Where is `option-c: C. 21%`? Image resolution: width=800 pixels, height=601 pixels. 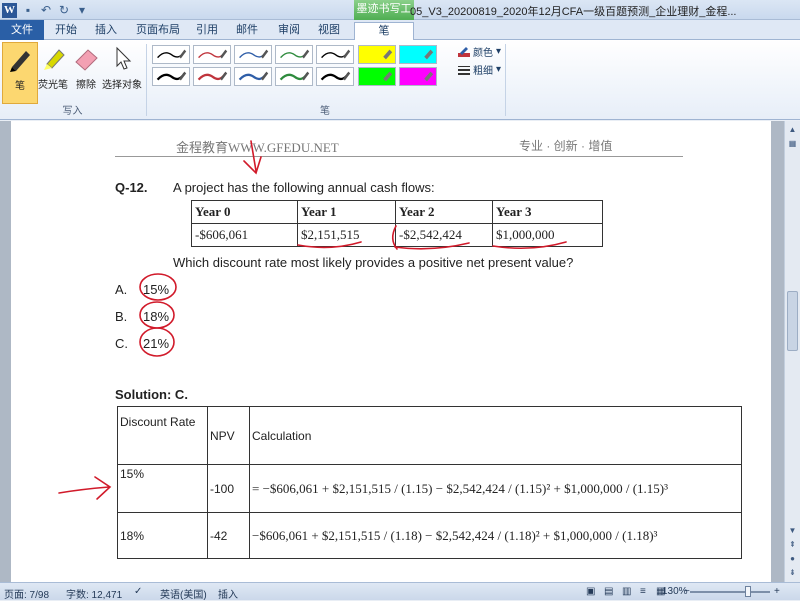 option-c: C. 21% is located at coordinates (142, 343).